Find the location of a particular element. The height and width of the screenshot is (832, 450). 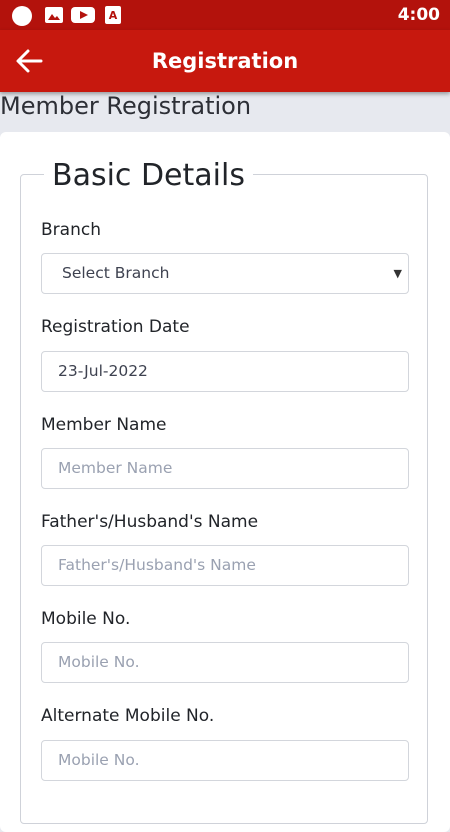

dropdown-caret-icon: ▼ is located at coordinates (397, 273).